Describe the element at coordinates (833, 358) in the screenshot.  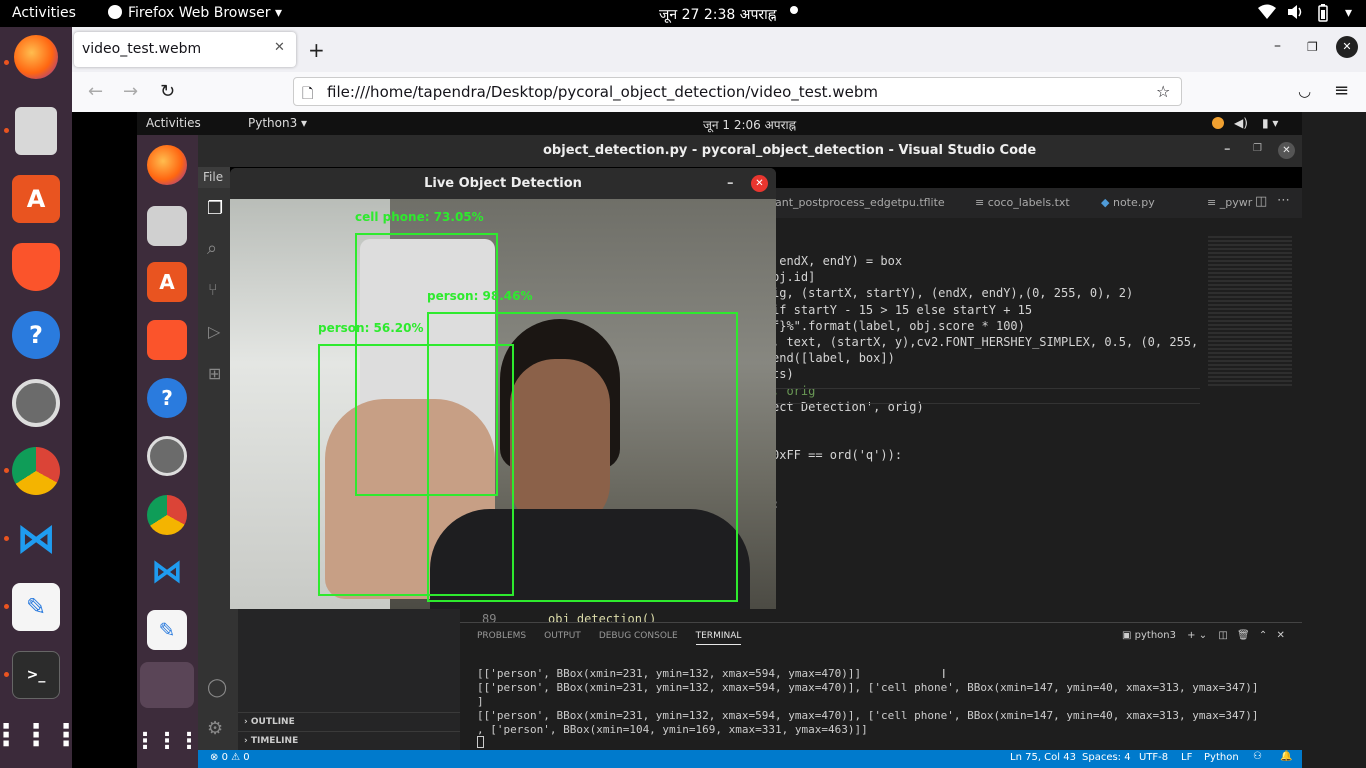
I see `code-line: end([label, box])` at that location.